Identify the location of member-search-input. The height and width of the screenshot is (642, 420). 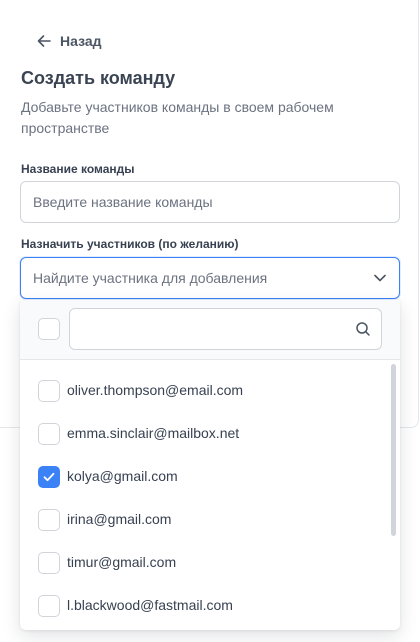
(210, 329).